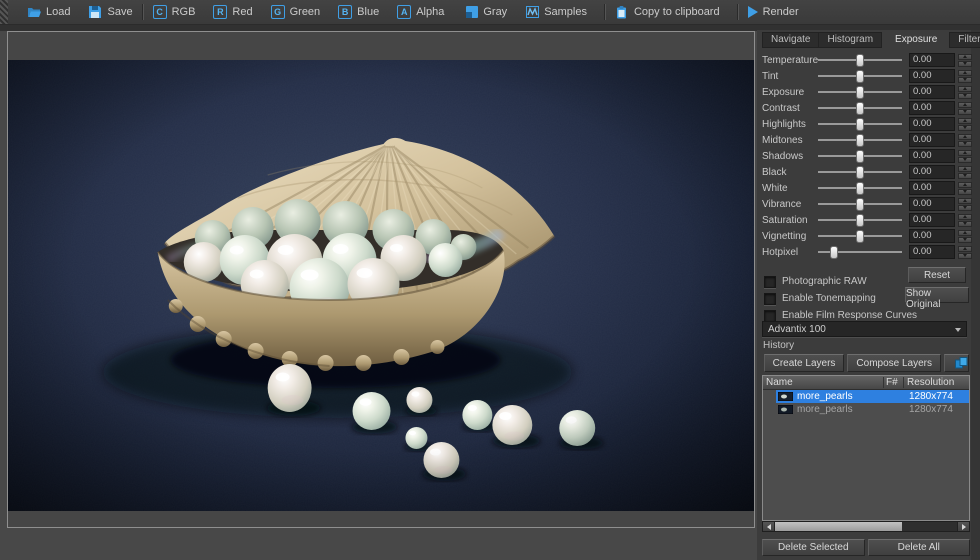 The image size is (980, 560). Describe the element at coordinates (486, 12) in the screenshot. I see `gray-channel-button: Gray` at that location.